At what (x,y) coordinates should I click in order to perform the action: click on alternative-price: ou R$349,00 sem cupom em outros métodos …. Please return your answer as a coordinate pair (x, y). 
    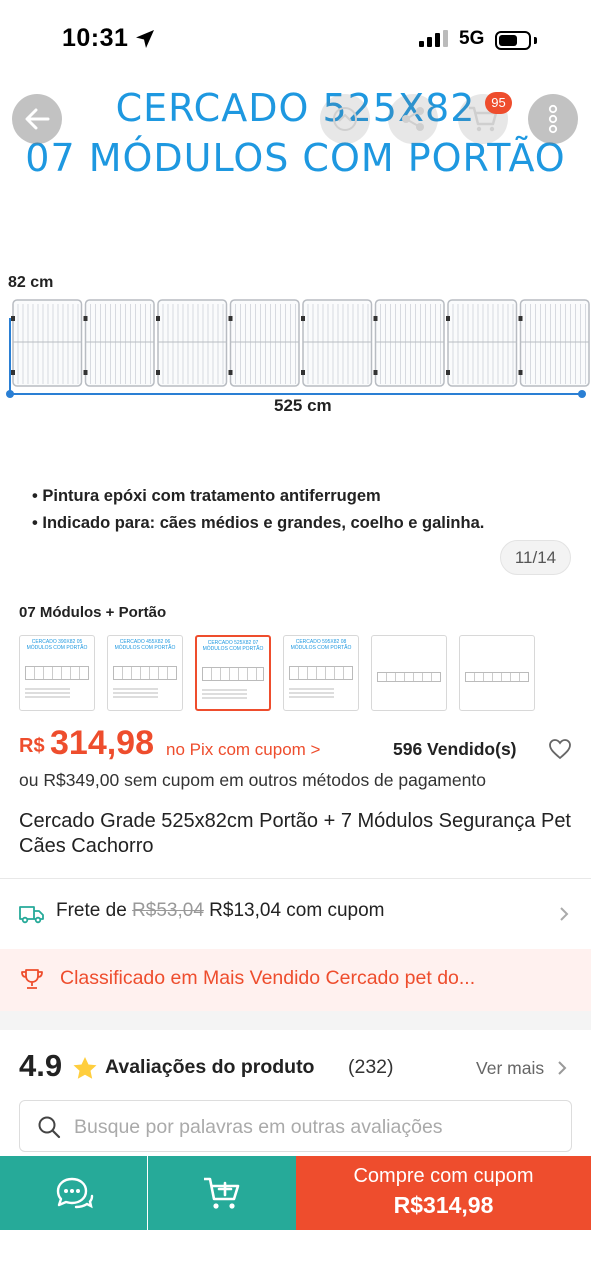
    Looking at the image, I should click on (252, 780).